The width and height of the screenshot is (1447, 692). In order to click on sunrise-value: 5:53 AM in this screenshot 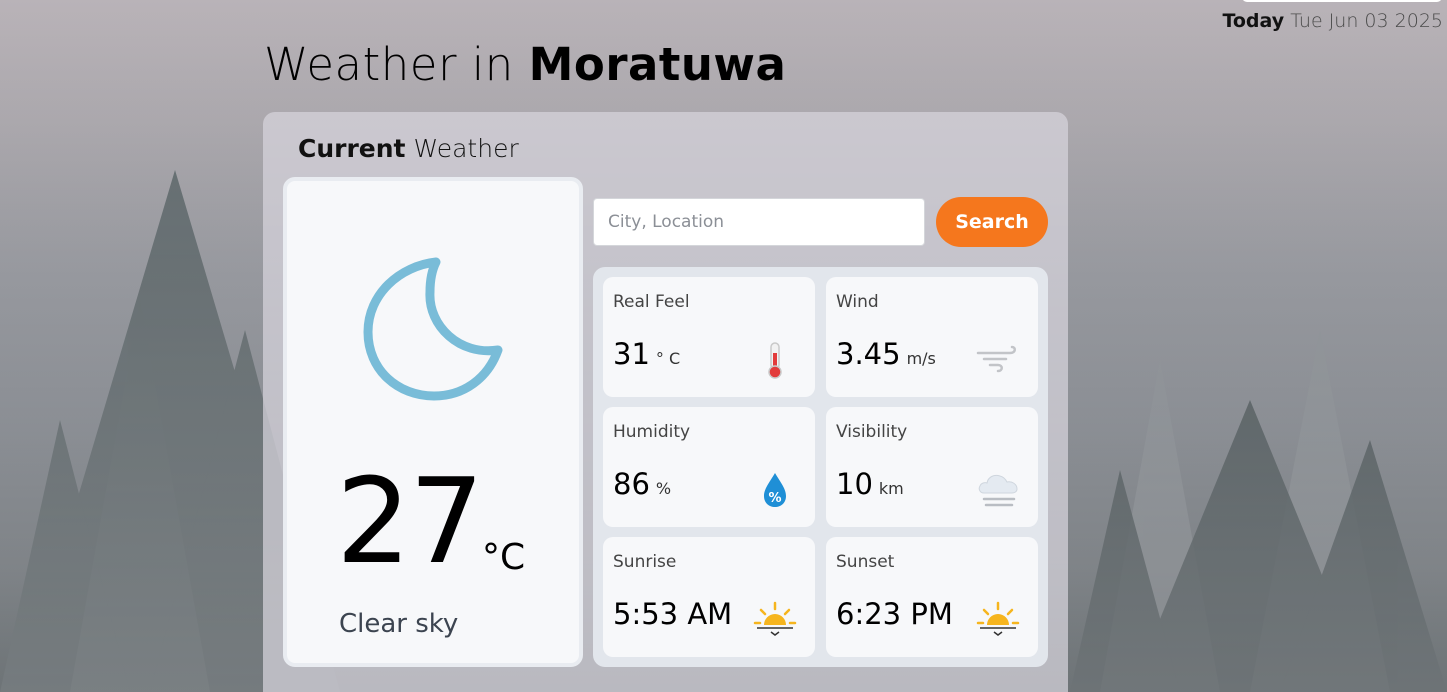, I will do `click(672, 614)`.